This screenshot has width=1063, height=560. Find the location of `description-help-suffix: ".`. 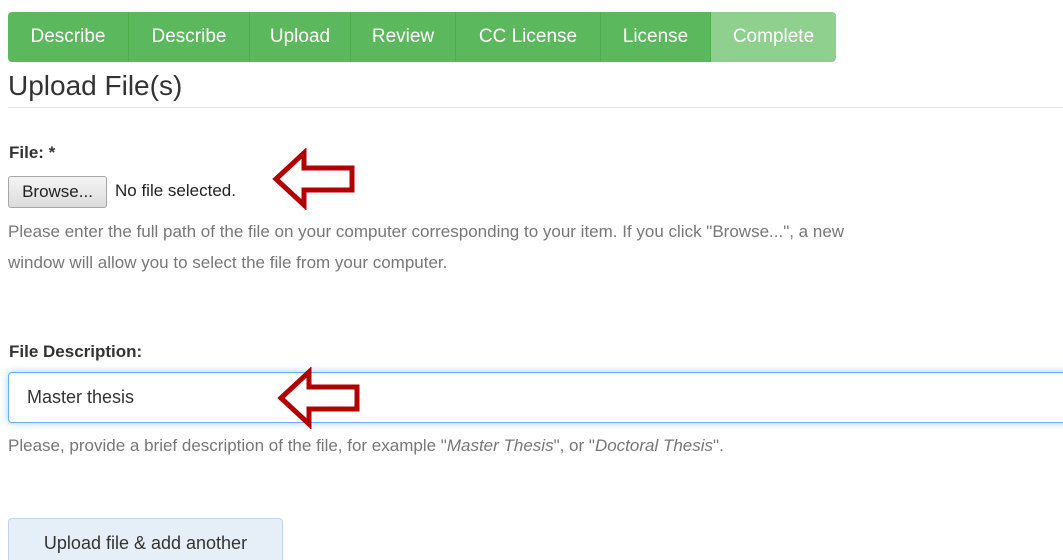

description-help-suffix: ". is located at coordinates (718, 445).